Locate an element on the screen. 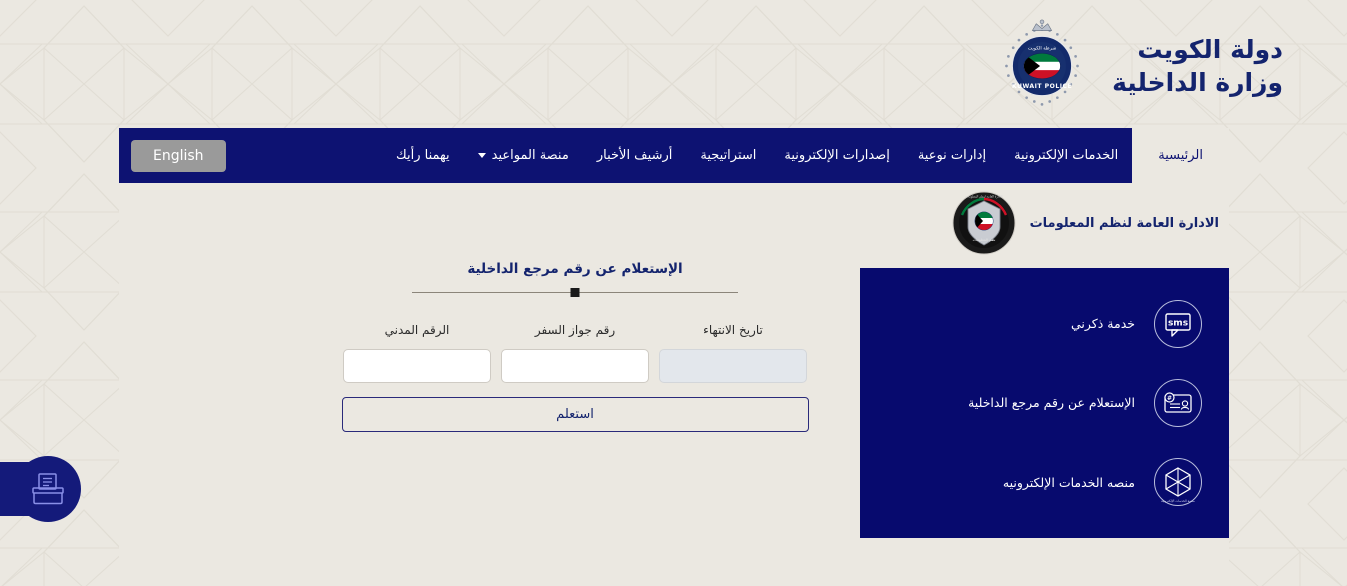 Image resolution: width=1347 pixels, height=586 pixels. nav-item-specialized-departments: إدارات نوعية is located at coordinates (952, 155).